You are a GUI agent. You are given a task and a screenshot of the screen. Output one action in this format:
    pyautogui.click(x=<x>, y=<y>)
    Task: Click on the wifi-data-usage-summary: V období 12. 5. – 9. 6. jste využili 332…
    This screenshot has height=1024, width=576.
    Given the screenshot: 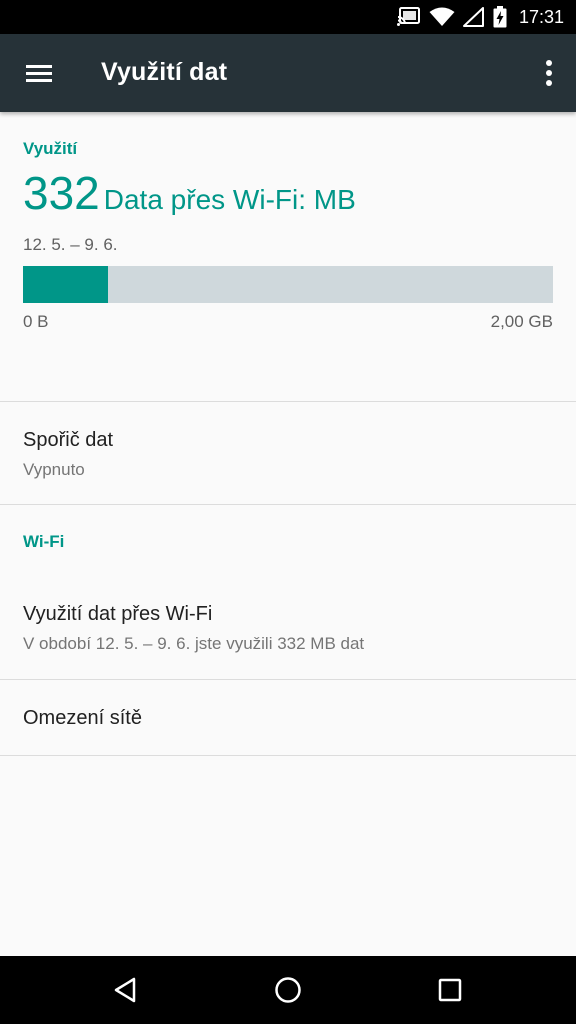 What is the action you would take?
    pyautogui.click(x=194, y=643)
    